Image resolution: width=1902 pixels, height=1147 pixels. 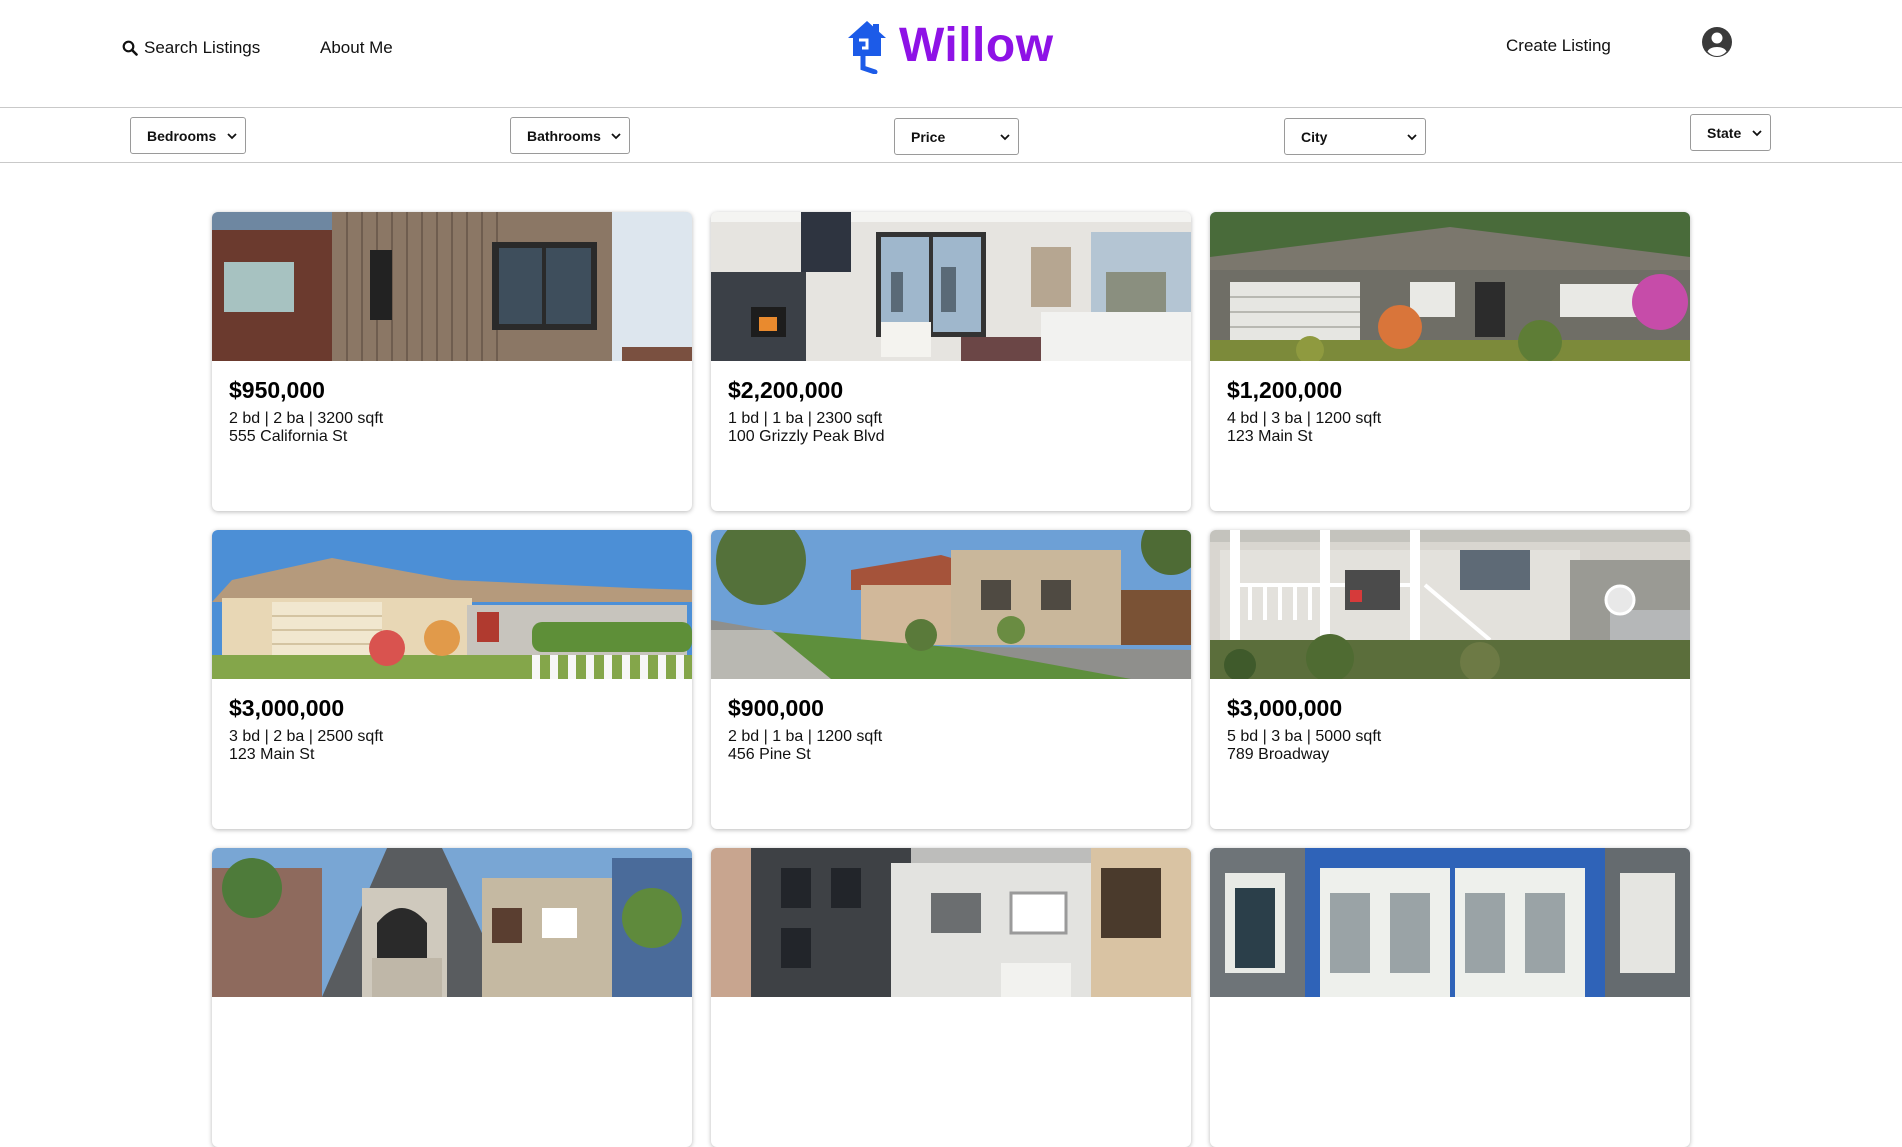 I want to click on listing-address: 100 Grizzly Peak Blvd, so click(x=806, y=436).